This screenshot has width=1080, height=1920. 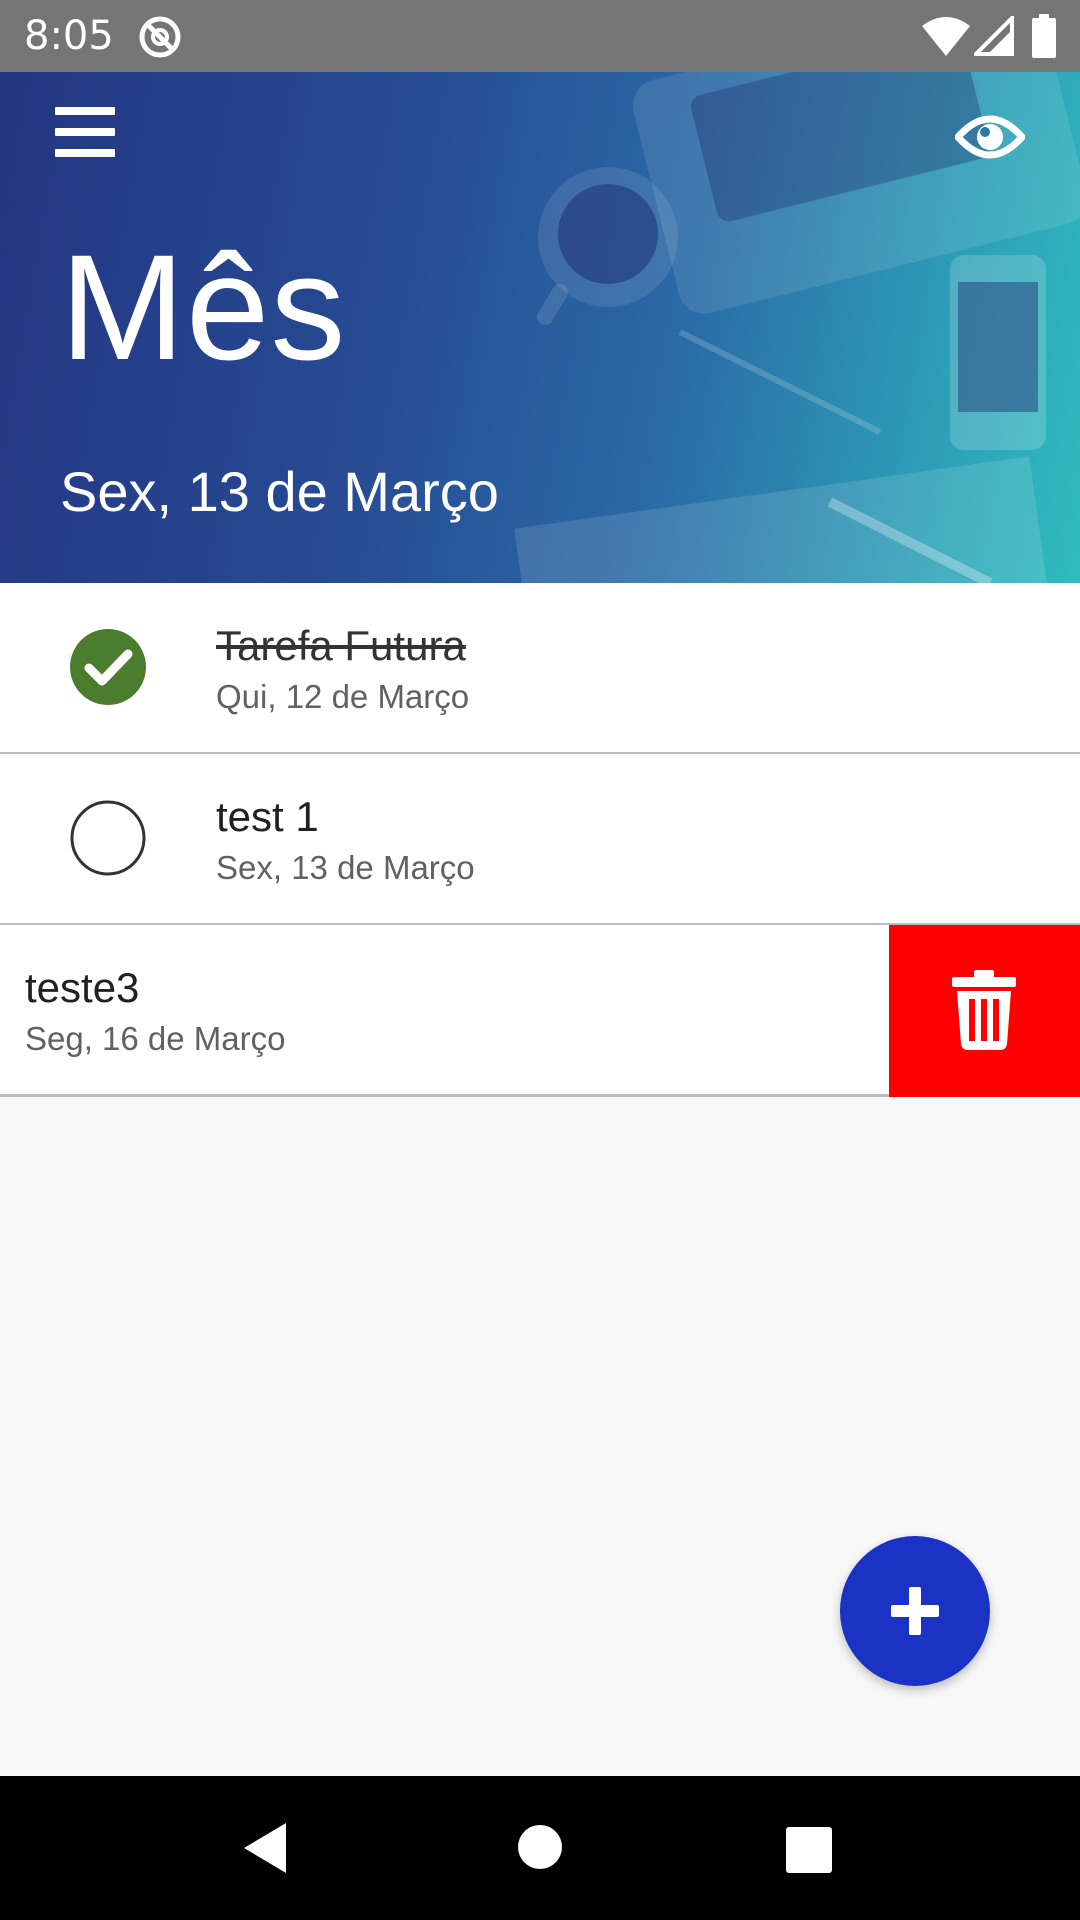 What do you see at coordinates (108, 667) in the screenshot?
I see `check-circle-icon` at bounding box center [108, 667].